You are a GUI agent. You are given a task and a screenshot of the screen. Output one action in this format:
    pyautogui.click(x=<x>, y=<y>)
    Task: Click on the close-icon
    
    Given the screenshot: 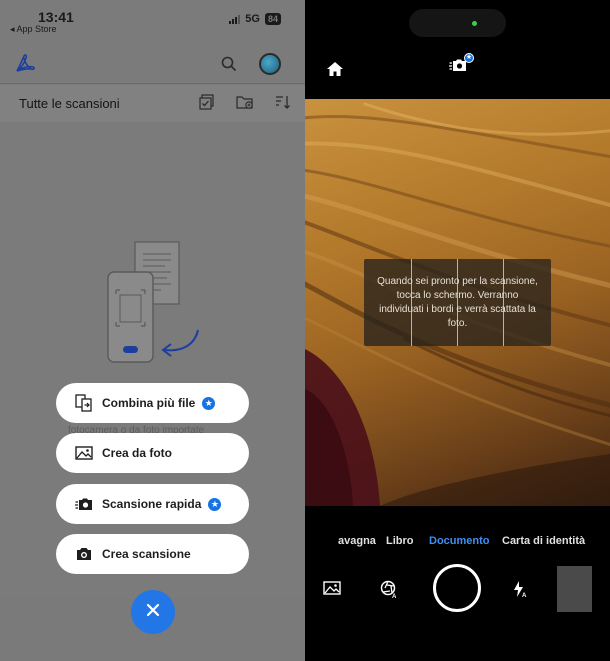 What is the action you would take?
    pyautogui.click(x=153, y=612)
    